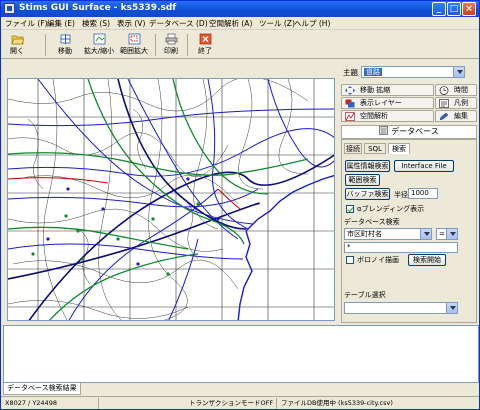 This screenshot has width=480, height=410. What do you see at coordinates (454, 9) in the screenshot?
I see `maximize-button: □` at bounding box center [454, 9].